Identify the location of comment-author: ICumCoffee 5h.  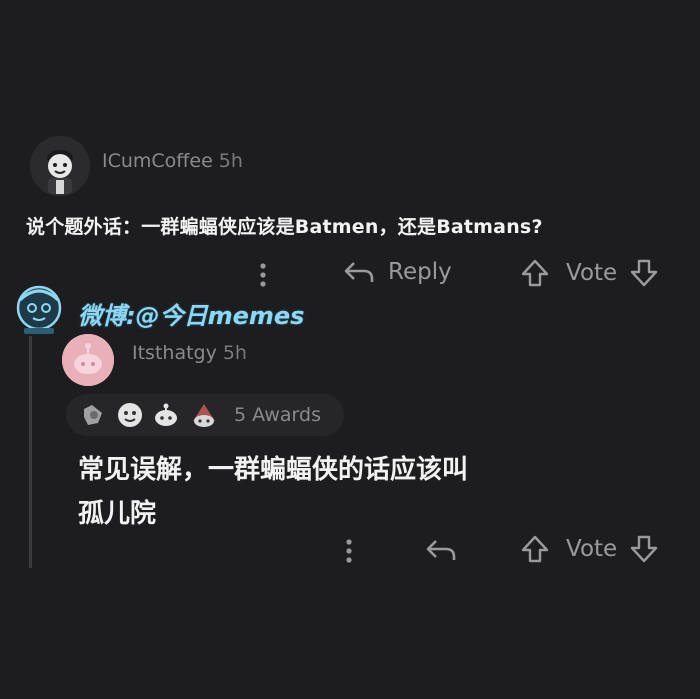
(172, 161).